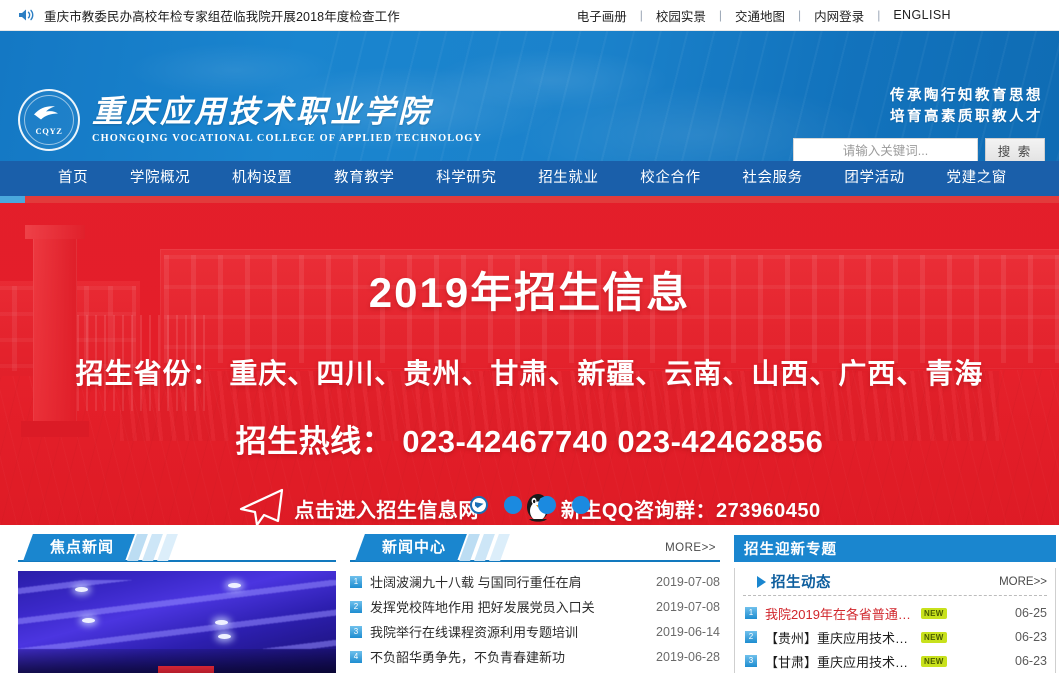  I want to click on admission-list-item: 3 【甘肃】重庆应用技术职业学... NEW 06-23, so click(896, 661).